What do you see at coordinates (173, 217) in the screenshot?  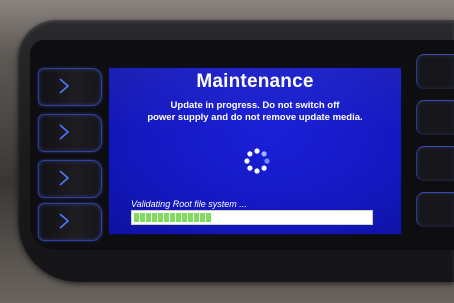 I see `progress-bar-fill` at bounding box center [173, 217].